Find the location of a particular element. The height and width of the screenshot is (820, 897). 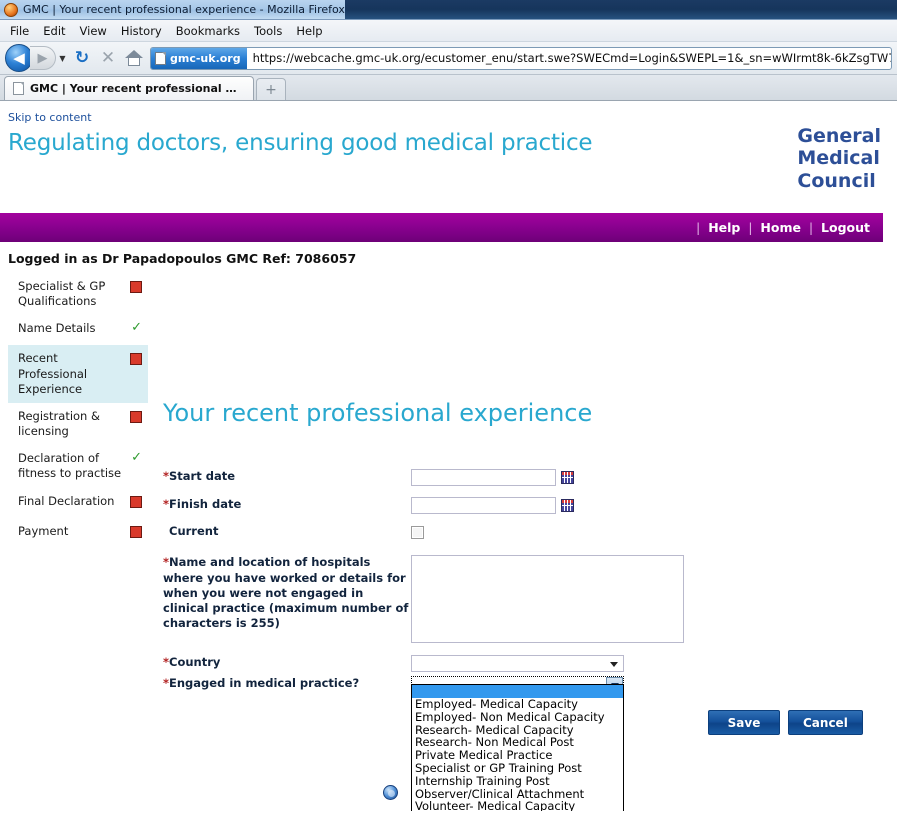

primary-nav-bar: | Help | Home | Logout is located at coordinates (441, 227).